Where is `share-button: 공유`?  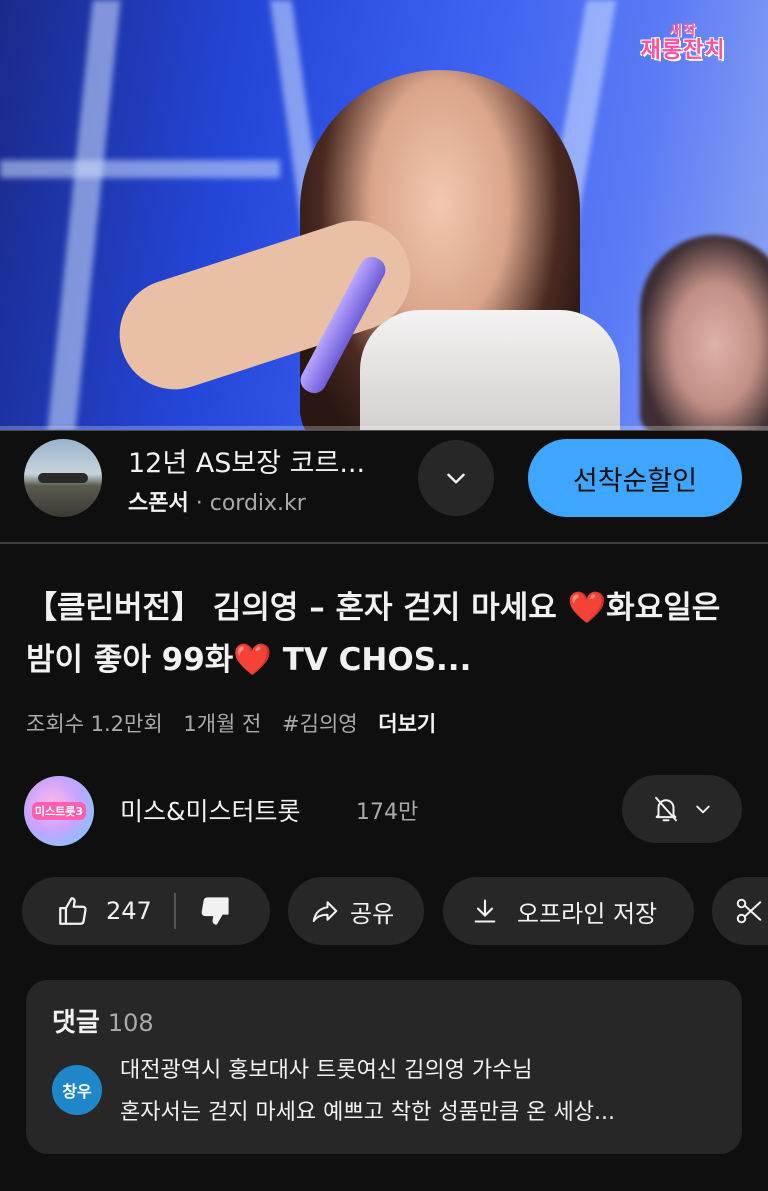 share-button: 공유 is located at coordinates (356, 911).